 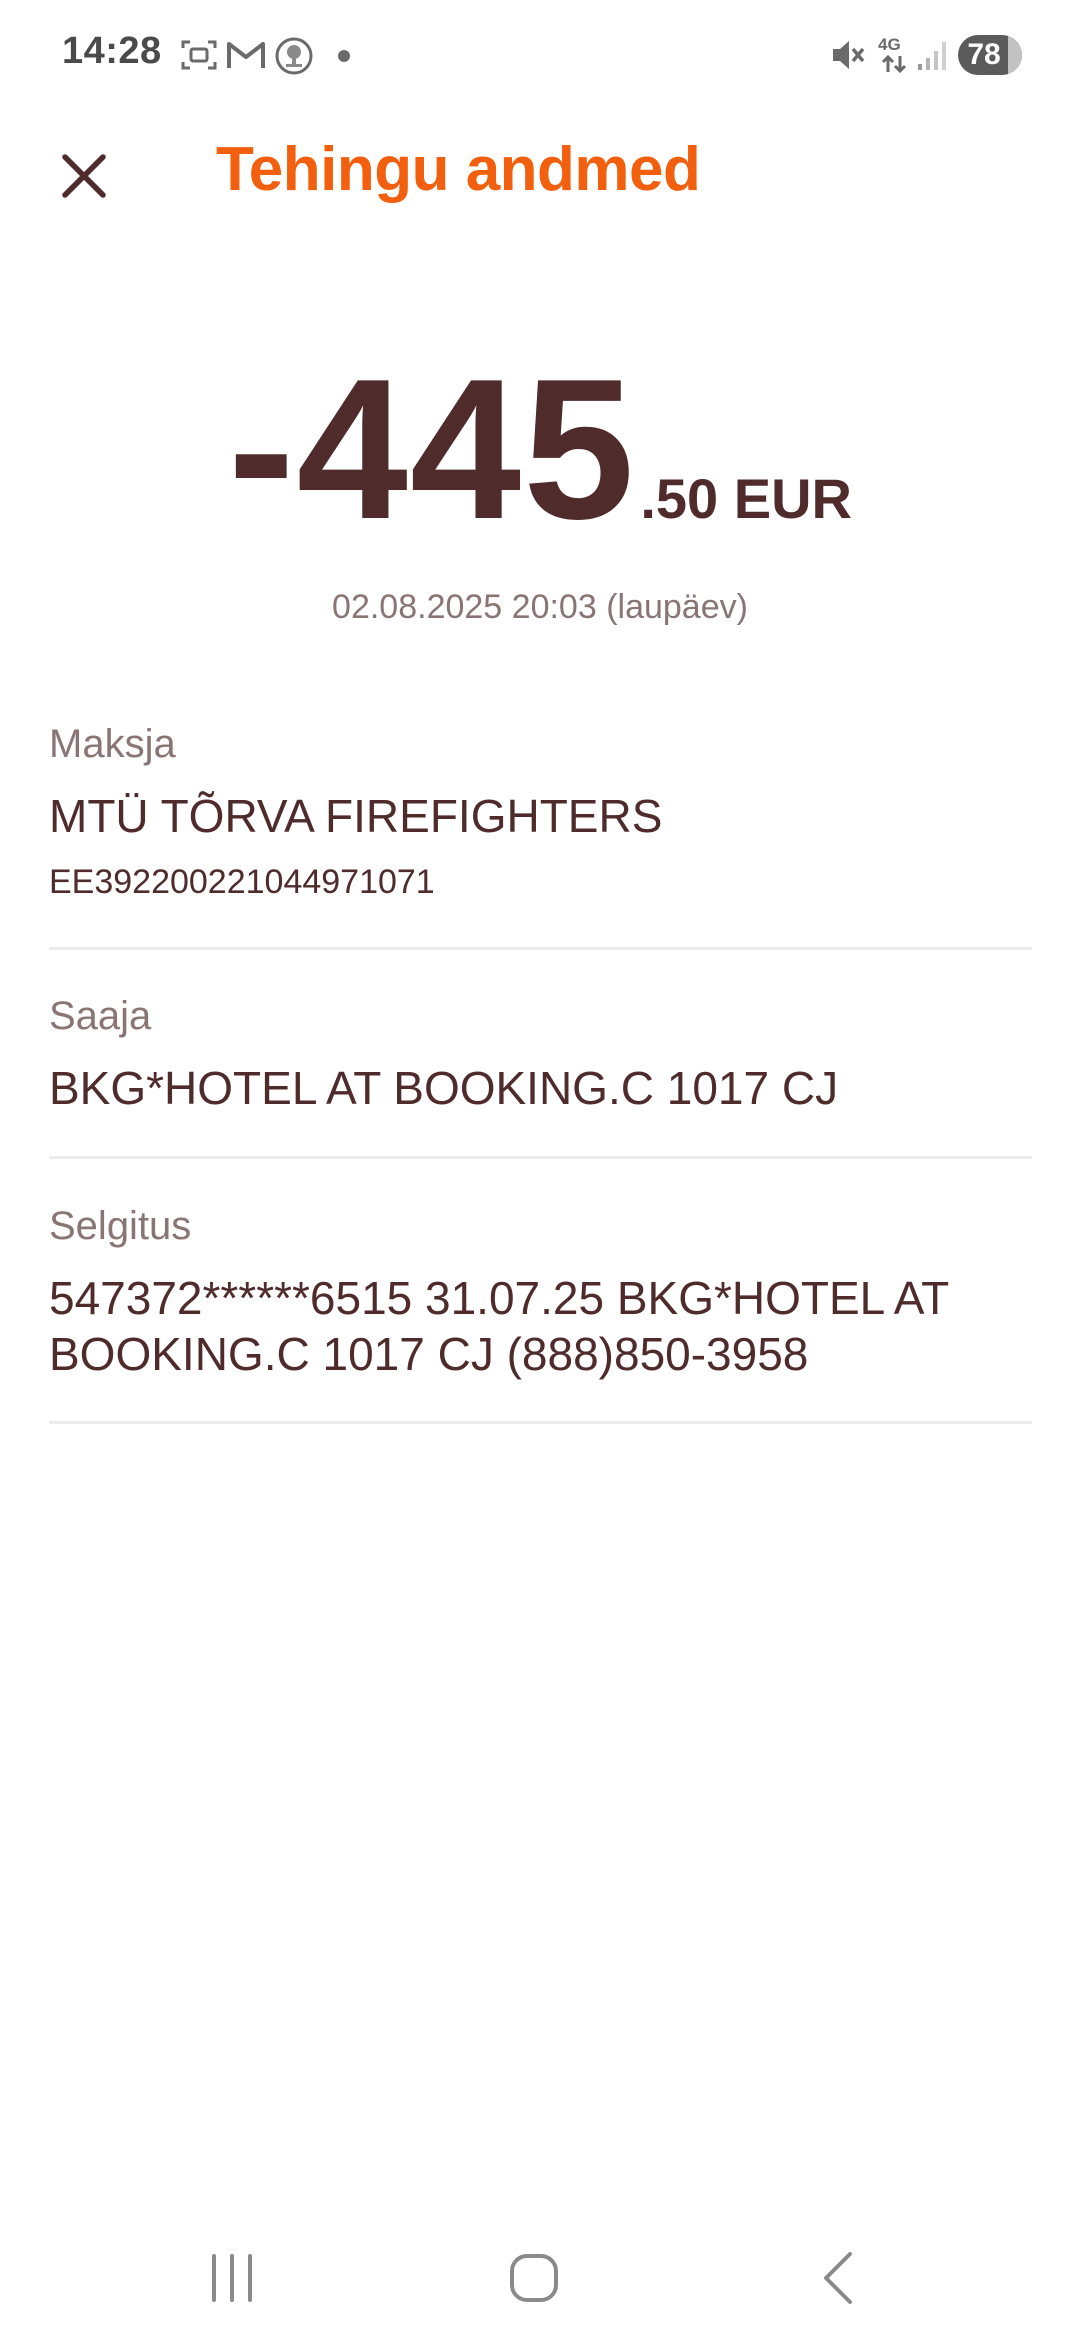 I want to click on back-icon, so click(x=838, y=2278).